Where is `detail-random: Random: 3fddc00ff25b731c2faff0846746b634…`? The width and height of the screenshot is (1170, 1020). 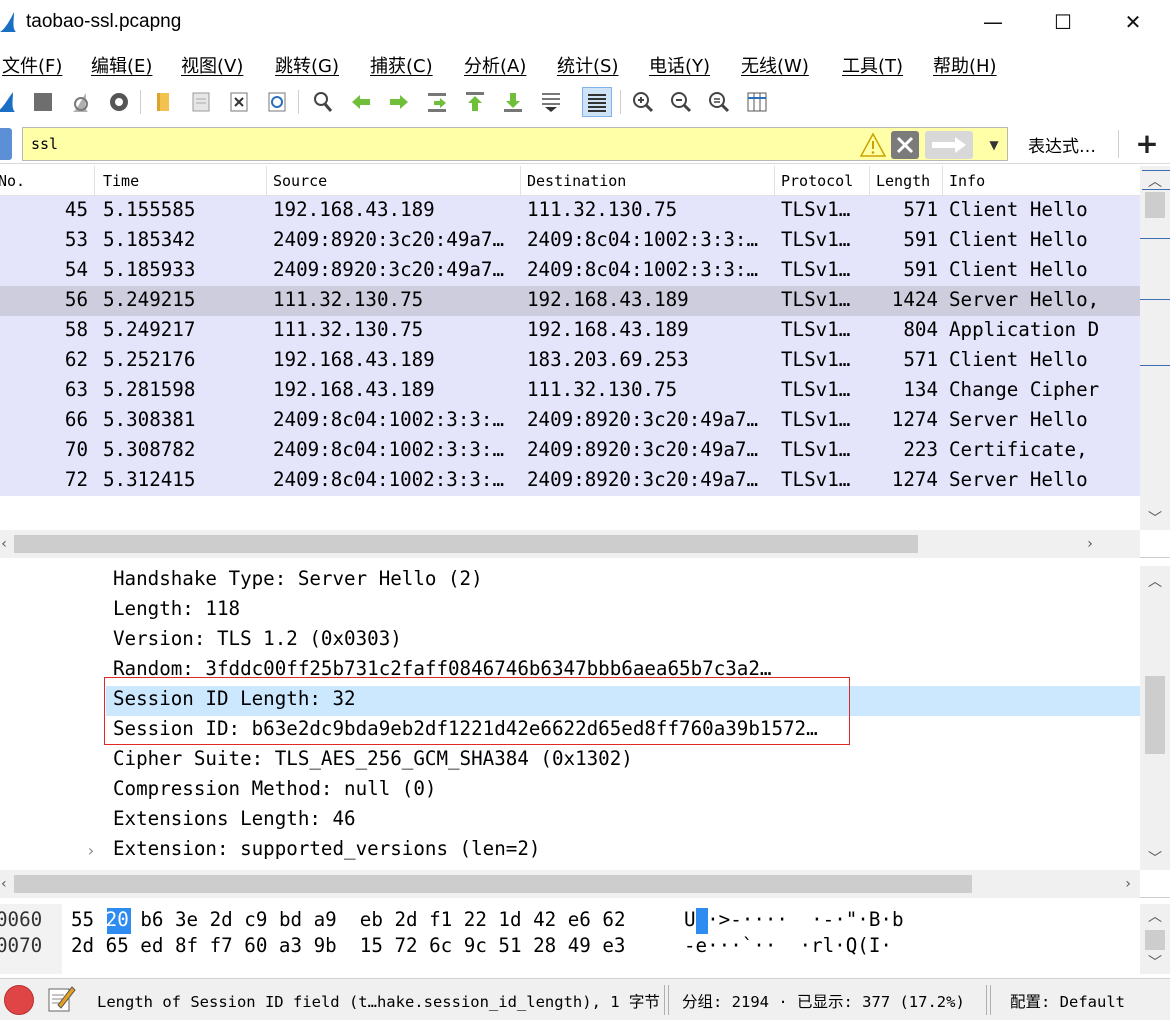 detail-random: Random: 3fddc00ff25b731c2faff0846746b634… is located at coordinates (442, 667).